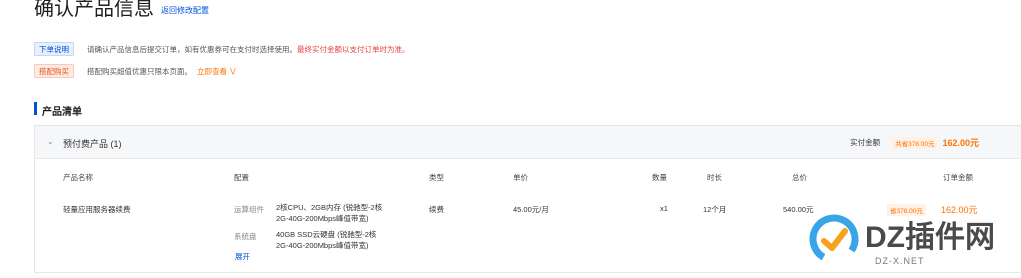 The image size is (1021, 278). What do you see at coordinates (62, 112) in the screenshot?
I see `section-title: 产品清单` at bounding box center [62, 112].